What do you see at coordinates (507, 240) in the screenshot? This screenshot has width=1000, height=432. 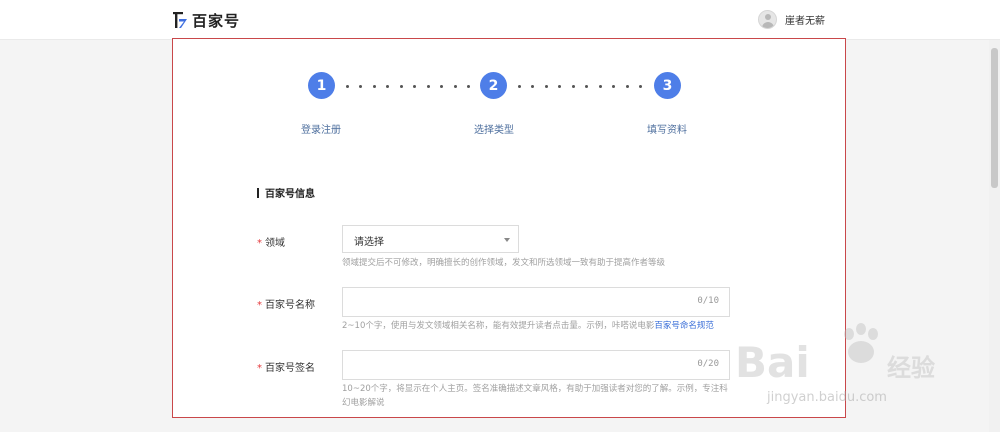 I see `chevron-down-icon` at bounding box center [507, 240].